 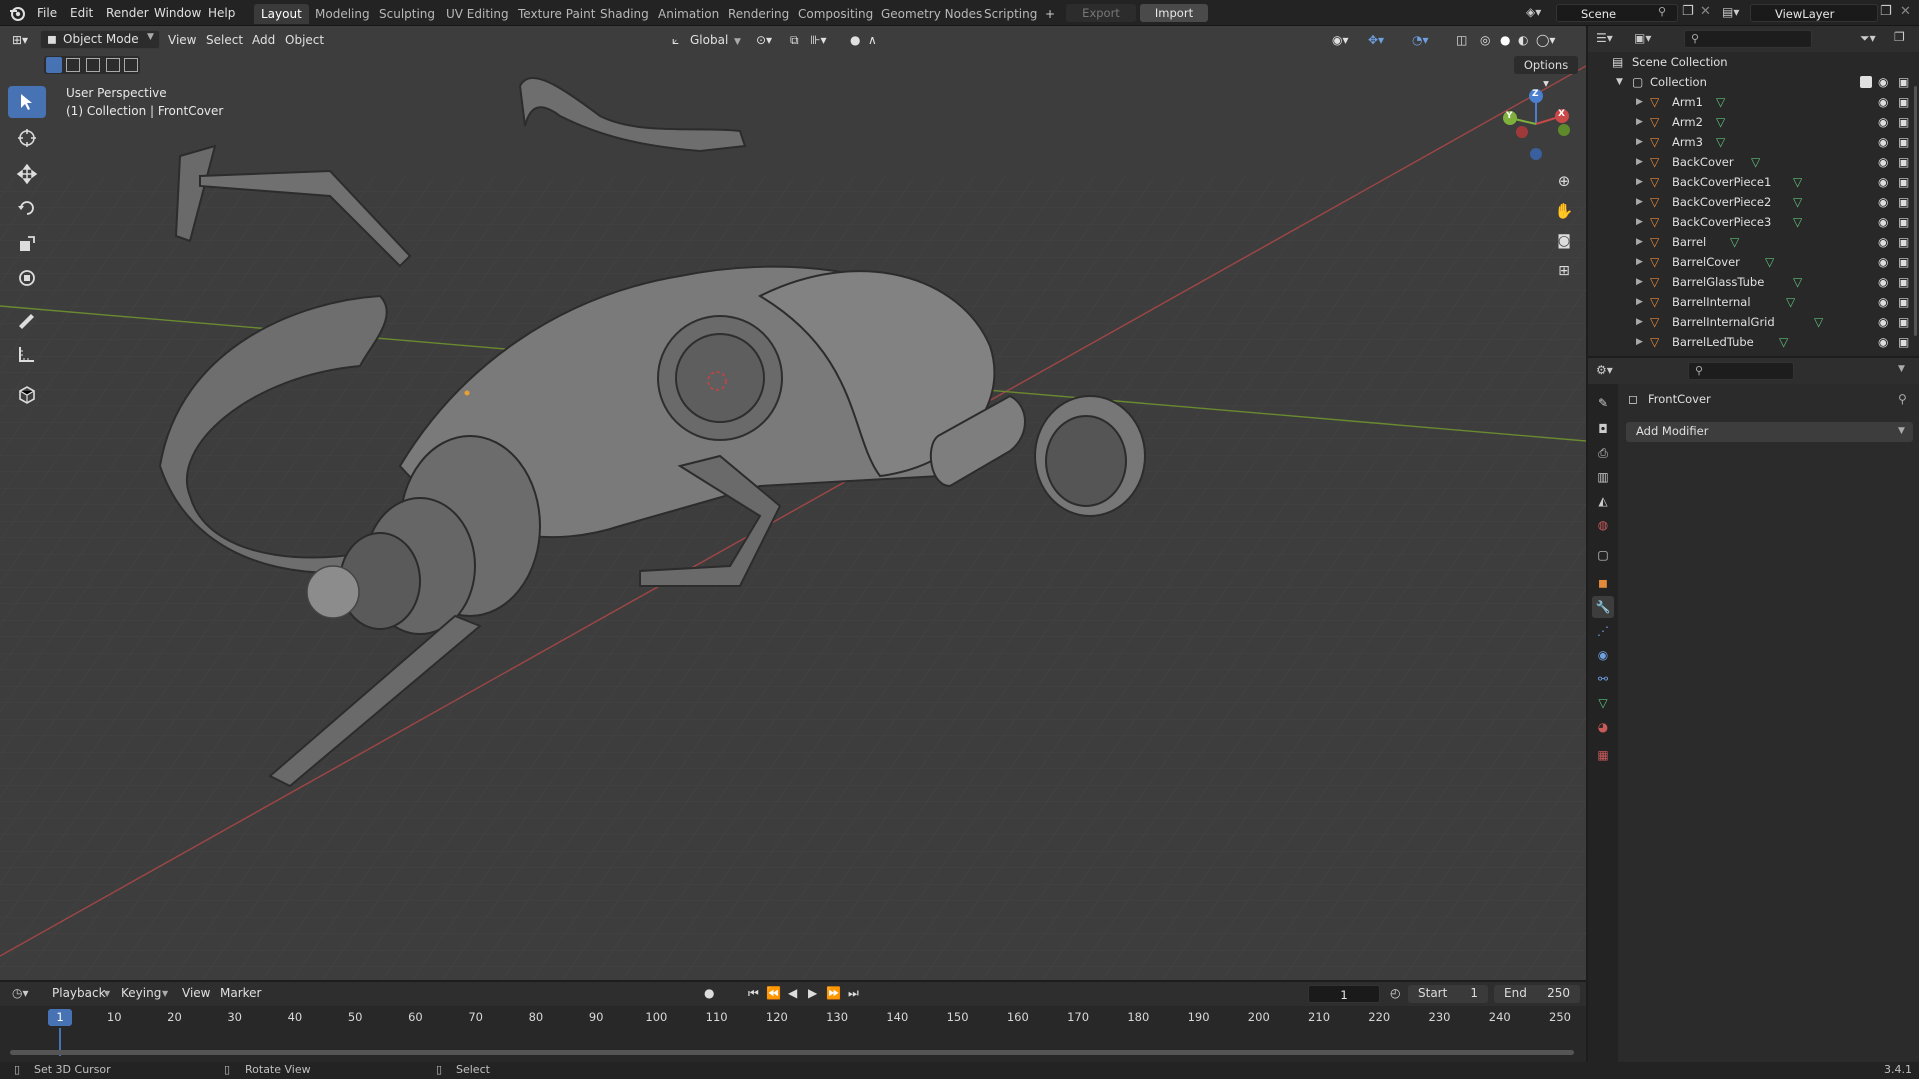 I want to click on select-box-tool, so click(x=27, y=102).